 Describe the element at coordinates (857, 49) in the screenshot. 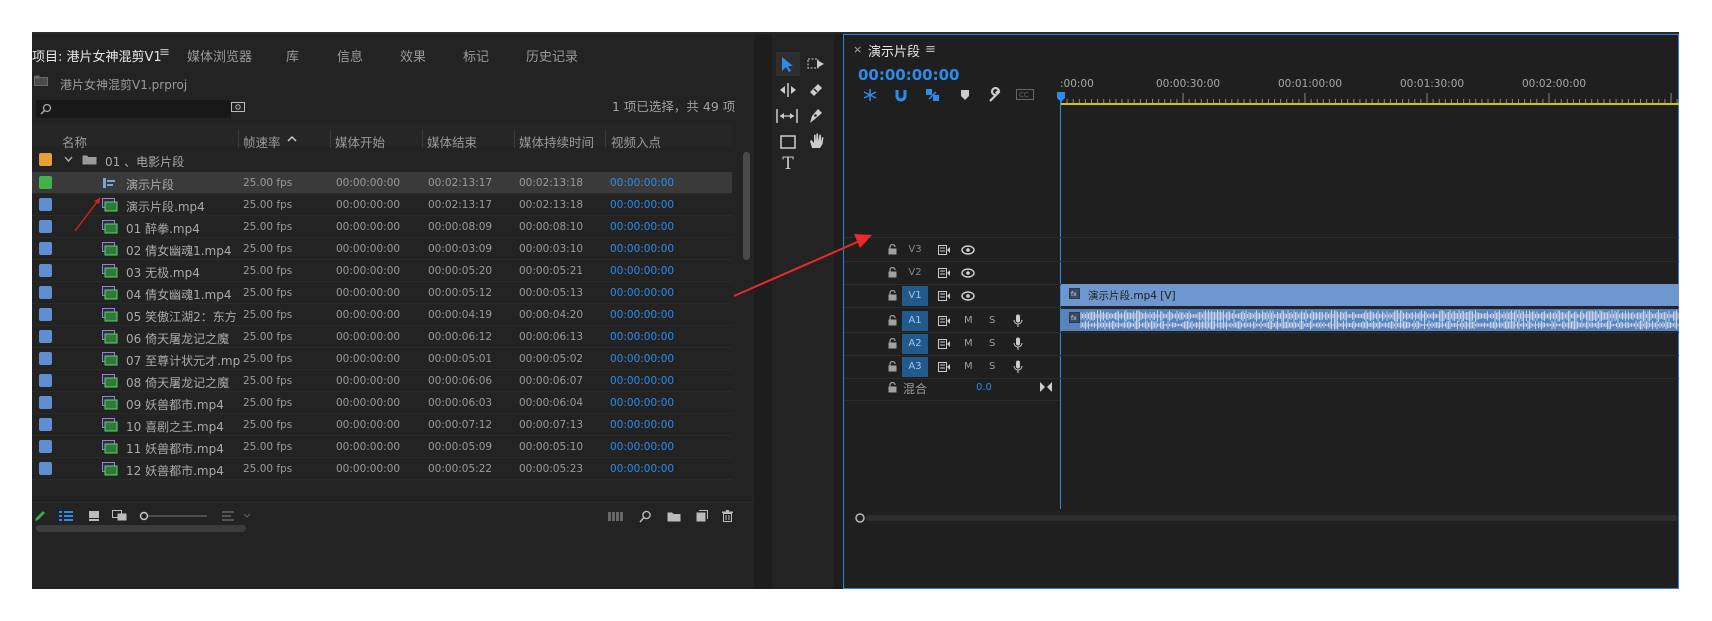

I see `close-tab-icon: ×` at that location.